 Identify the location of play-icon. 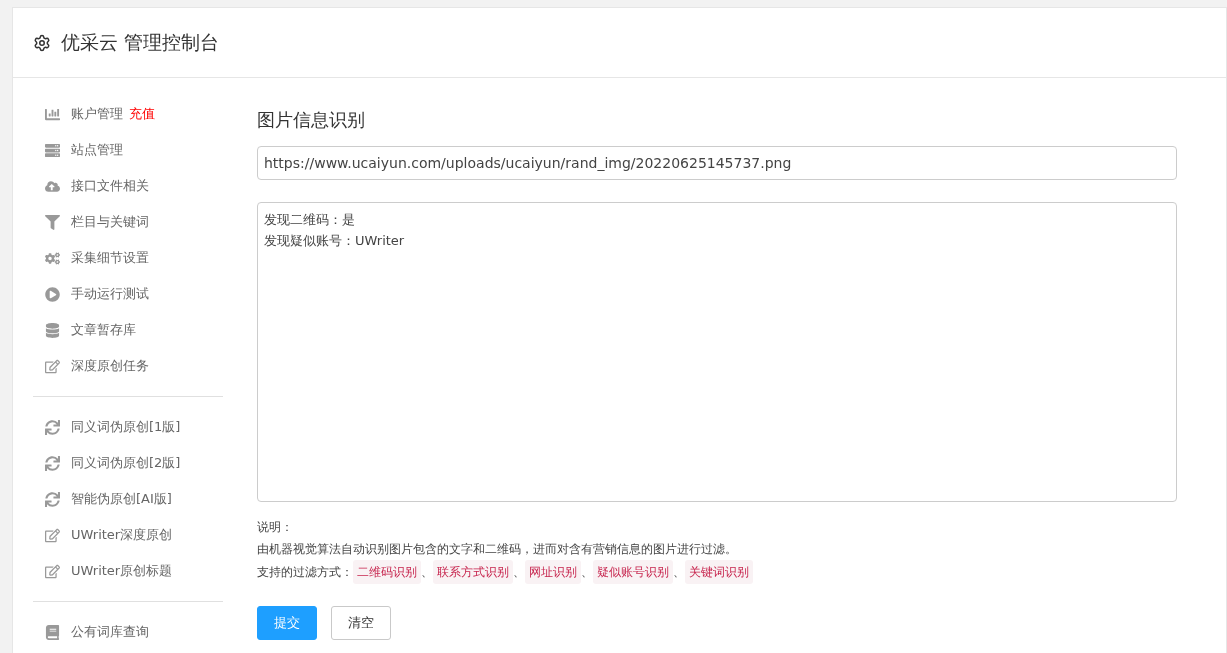
(52, 294).